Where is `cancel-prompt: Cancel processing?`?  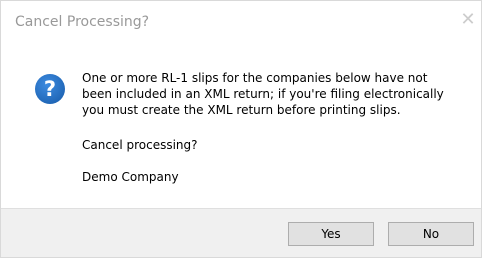 cancel-prompt: Cancel processing? is located at coordinates (140, 145).